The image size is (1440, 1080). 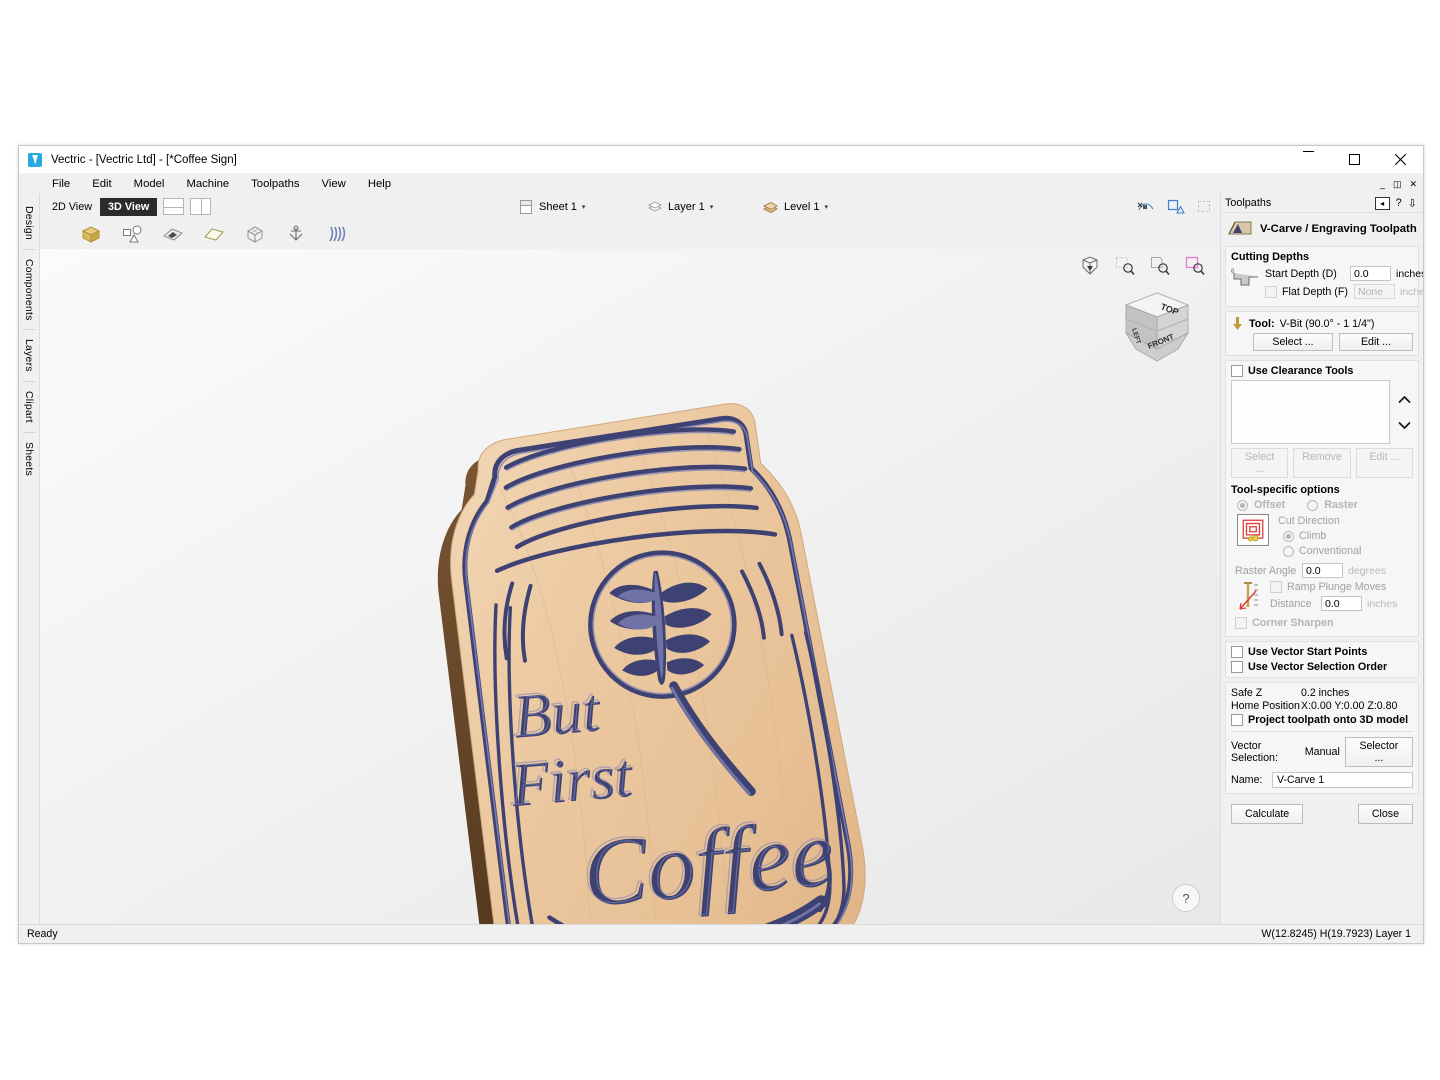 What do you see at coordinates (1146, 207) in the screenshot?
I see `node-edit-icon` at bounding box center [1146, 207].